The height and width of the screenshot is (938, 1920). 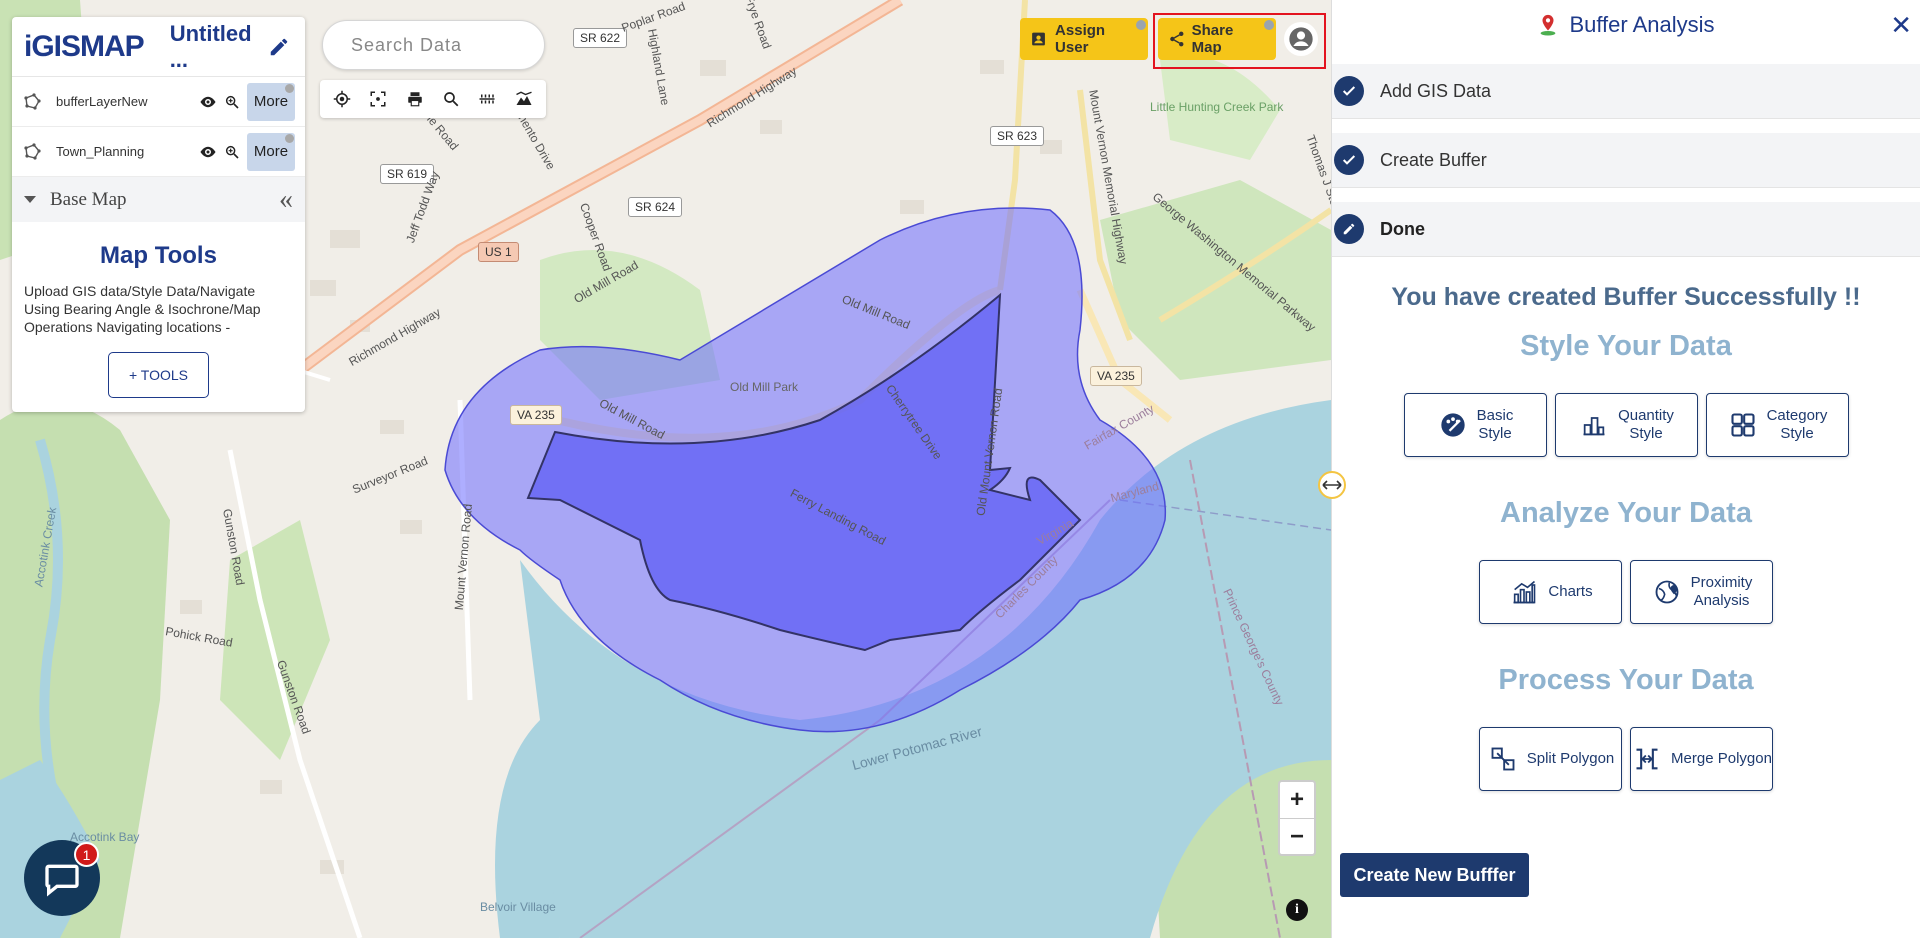 I want to click on step-add-gis-data: Add GIS Data, so click(x=1626, y=91).